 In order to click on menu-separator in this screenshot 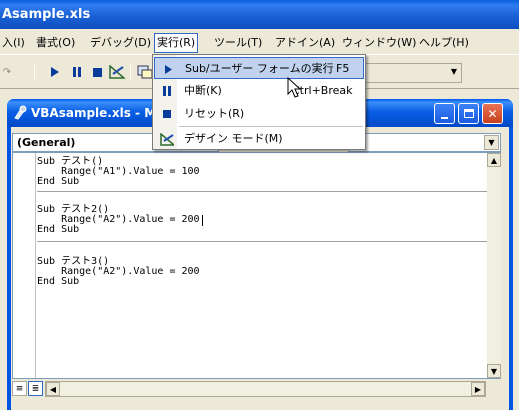, I will do `click(271, 126)`.